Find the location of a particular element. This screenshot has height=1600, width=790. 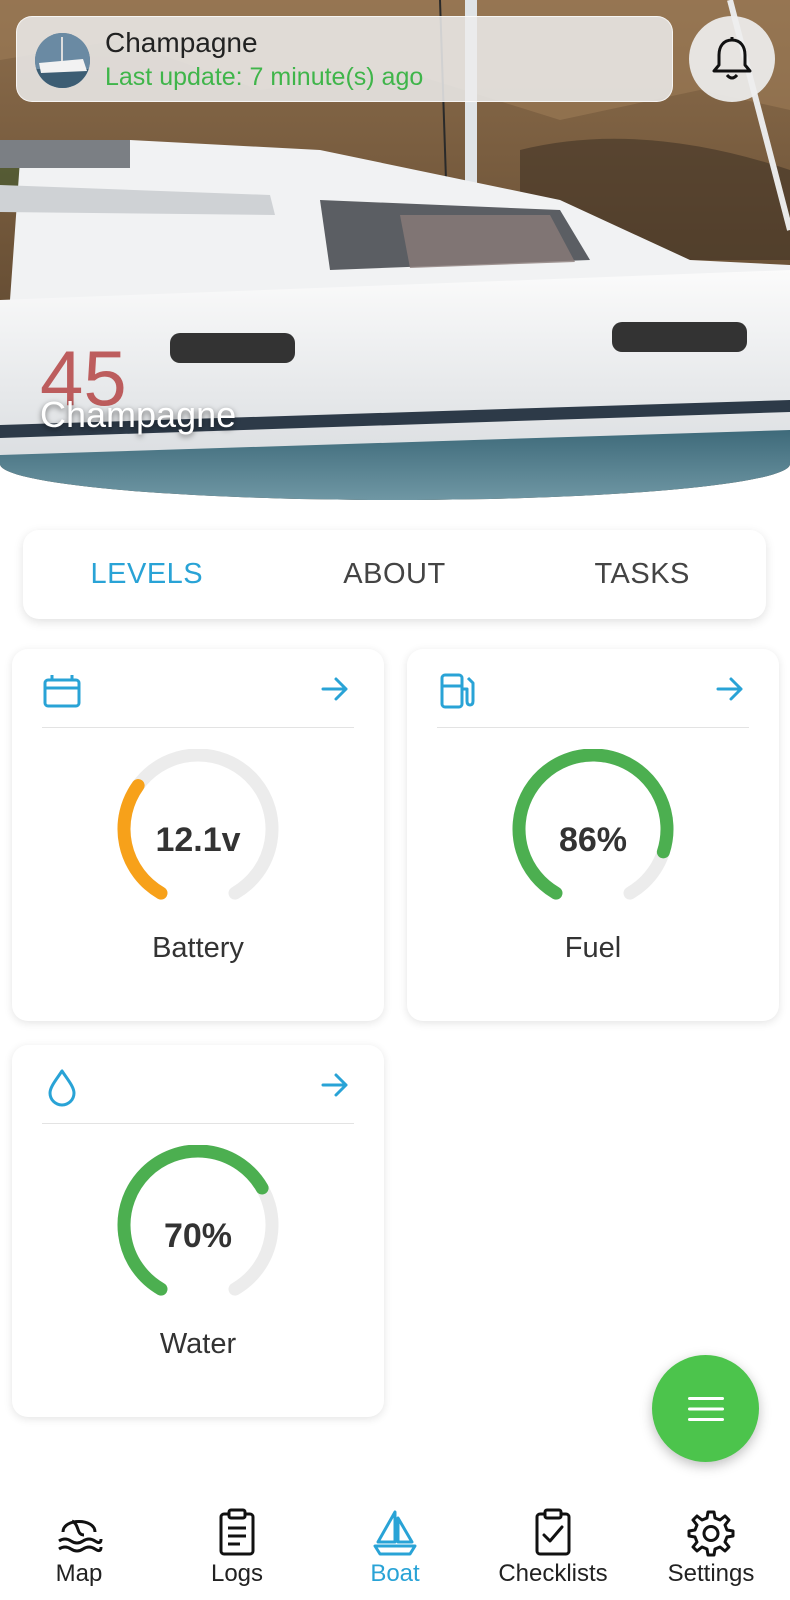

nav-settings: Settings is located at coordinates (711, 1548).